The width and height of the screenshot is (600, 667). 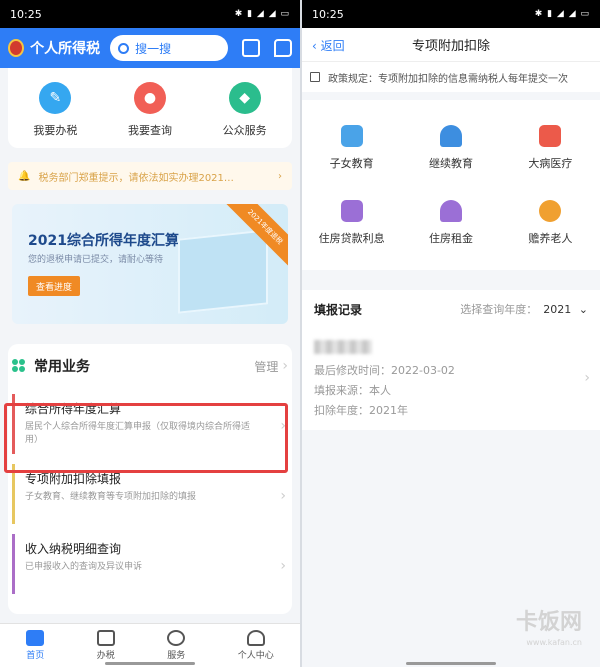 I want to click on section-title: 常用业务, so click(x=62, y=367).